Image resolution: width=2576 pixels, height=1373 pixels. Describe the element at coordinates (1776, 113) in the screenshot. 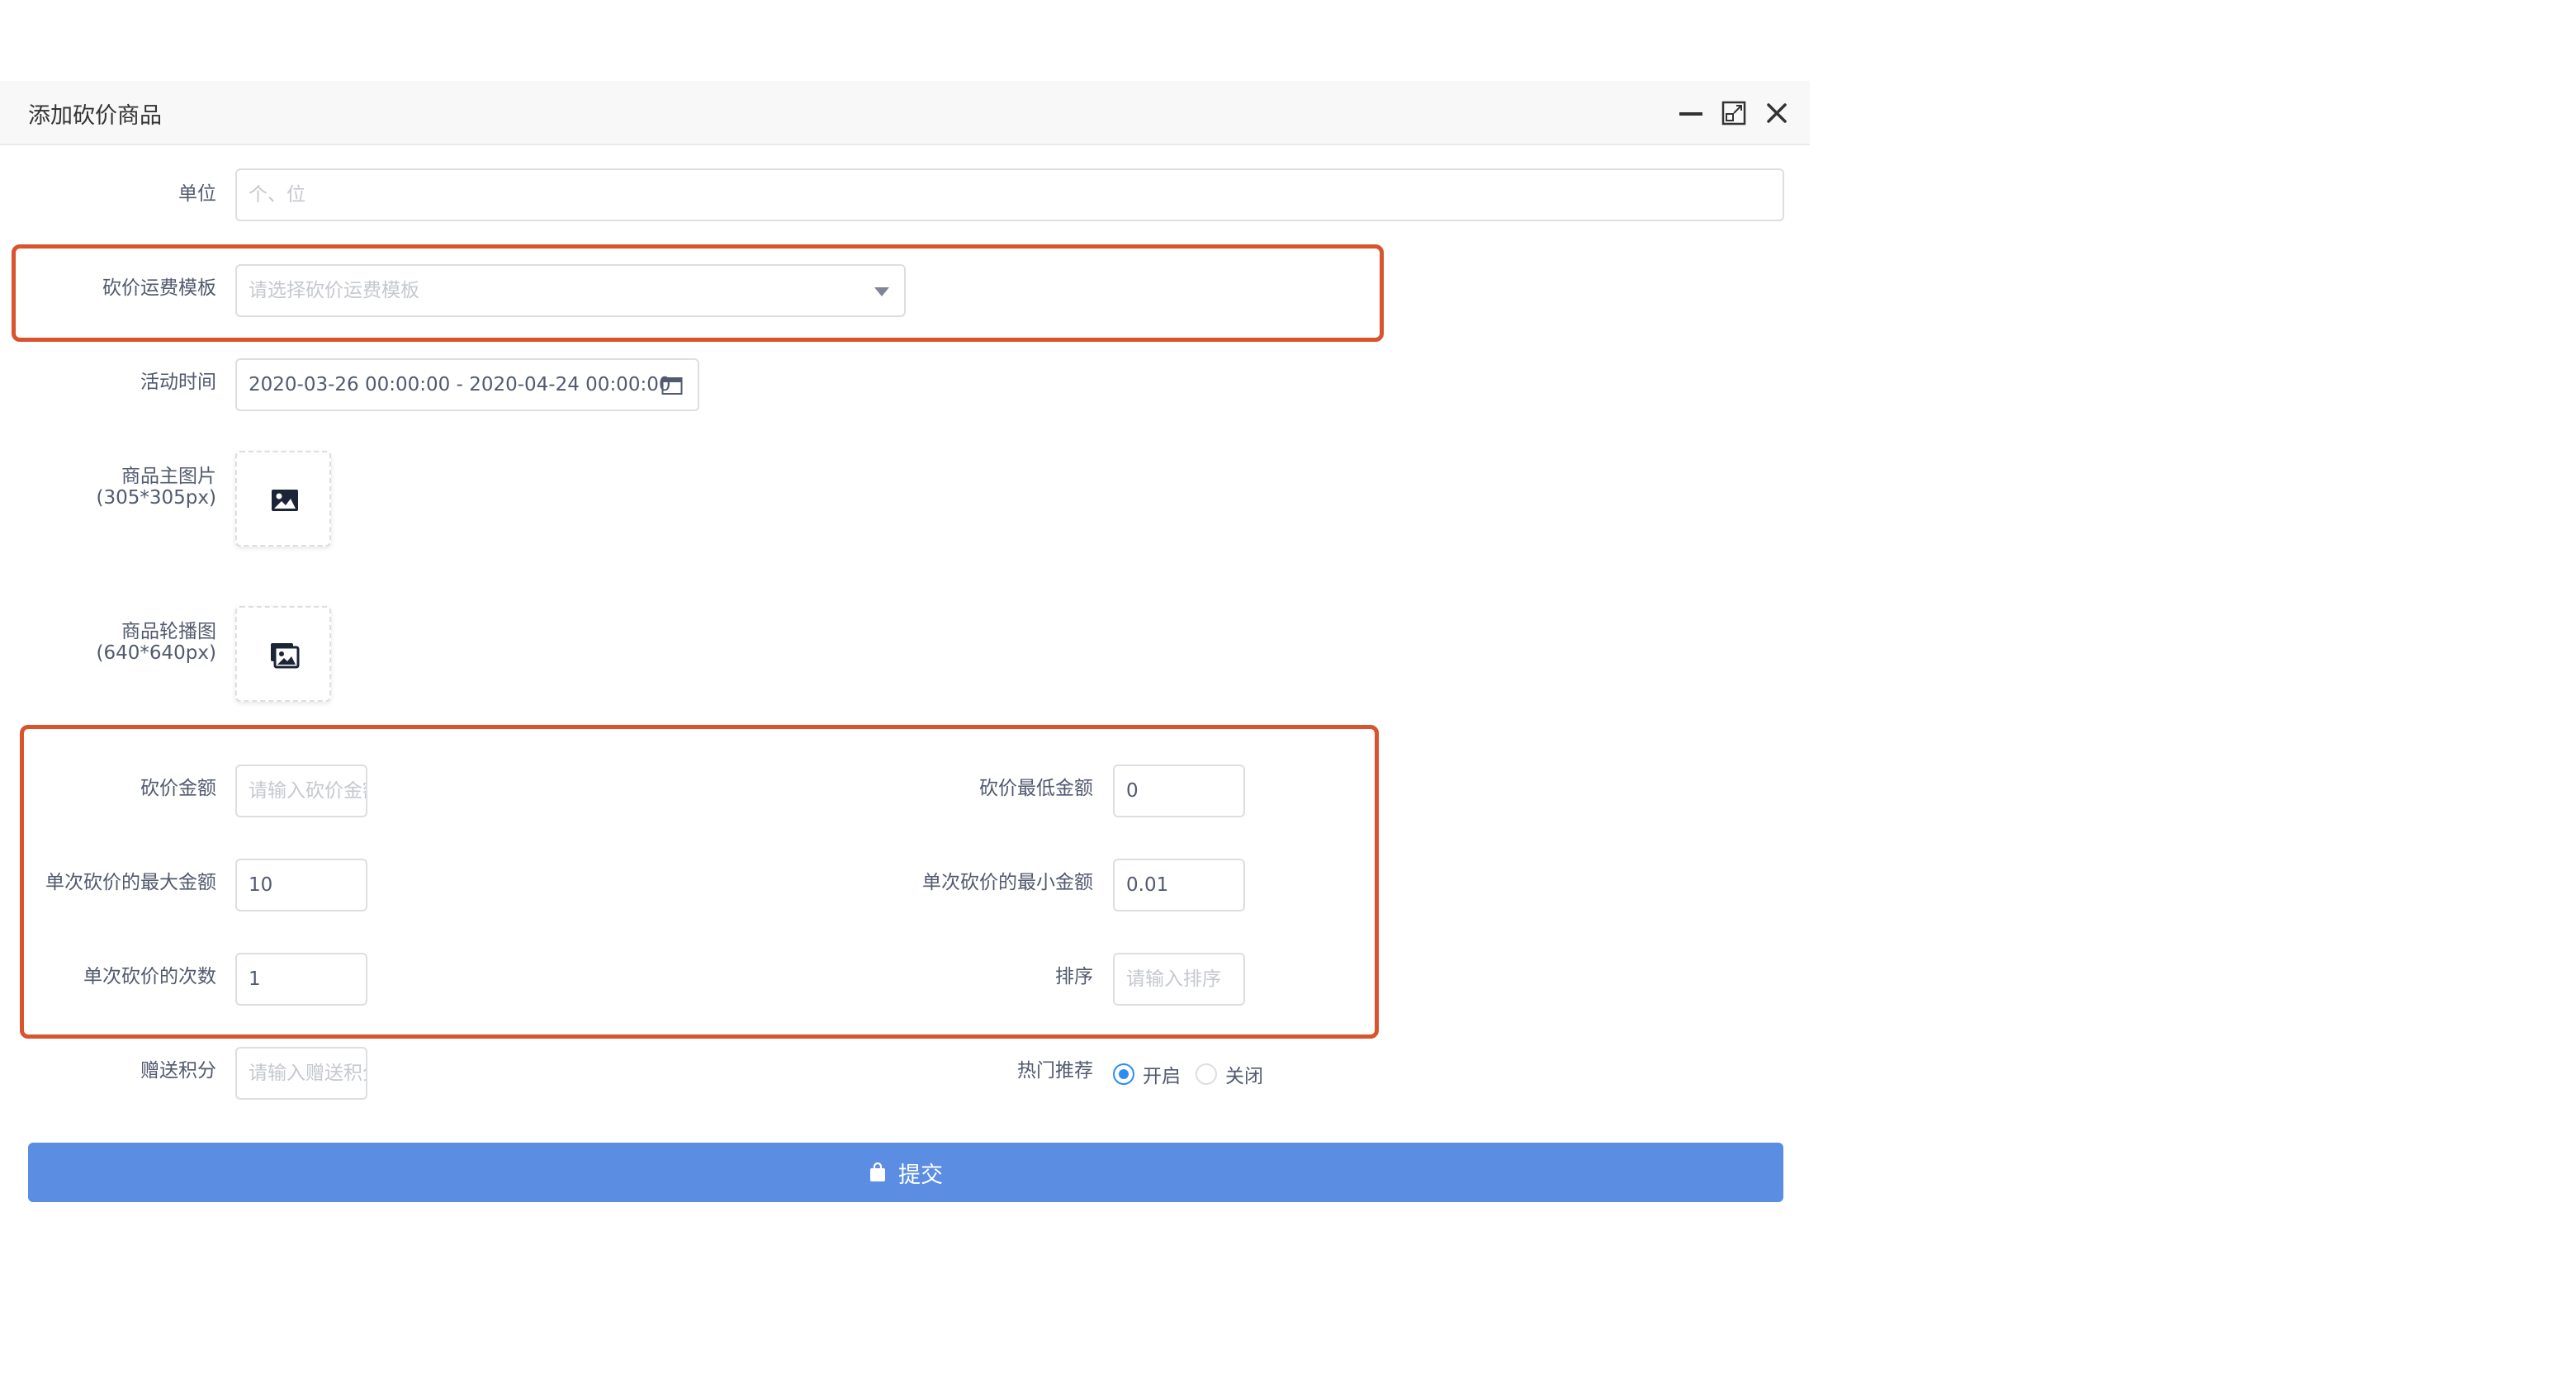

I see `close-icon` at that location.